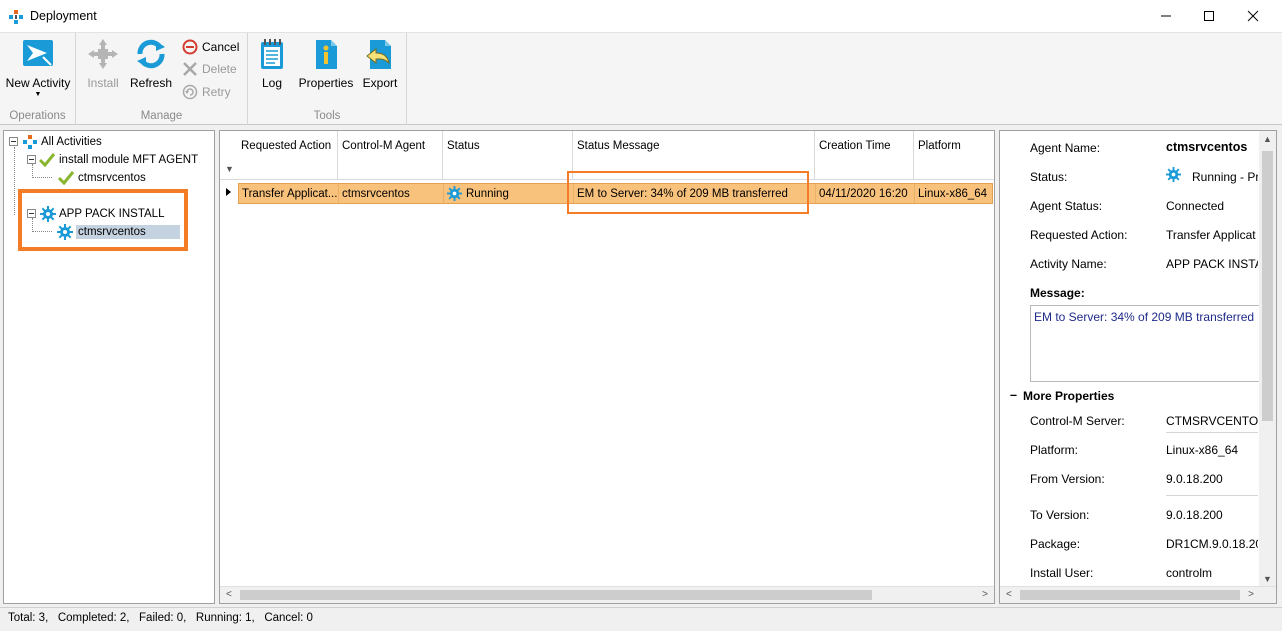  I want to click on scroll-down-icon: ▼, so click(1267, 579).